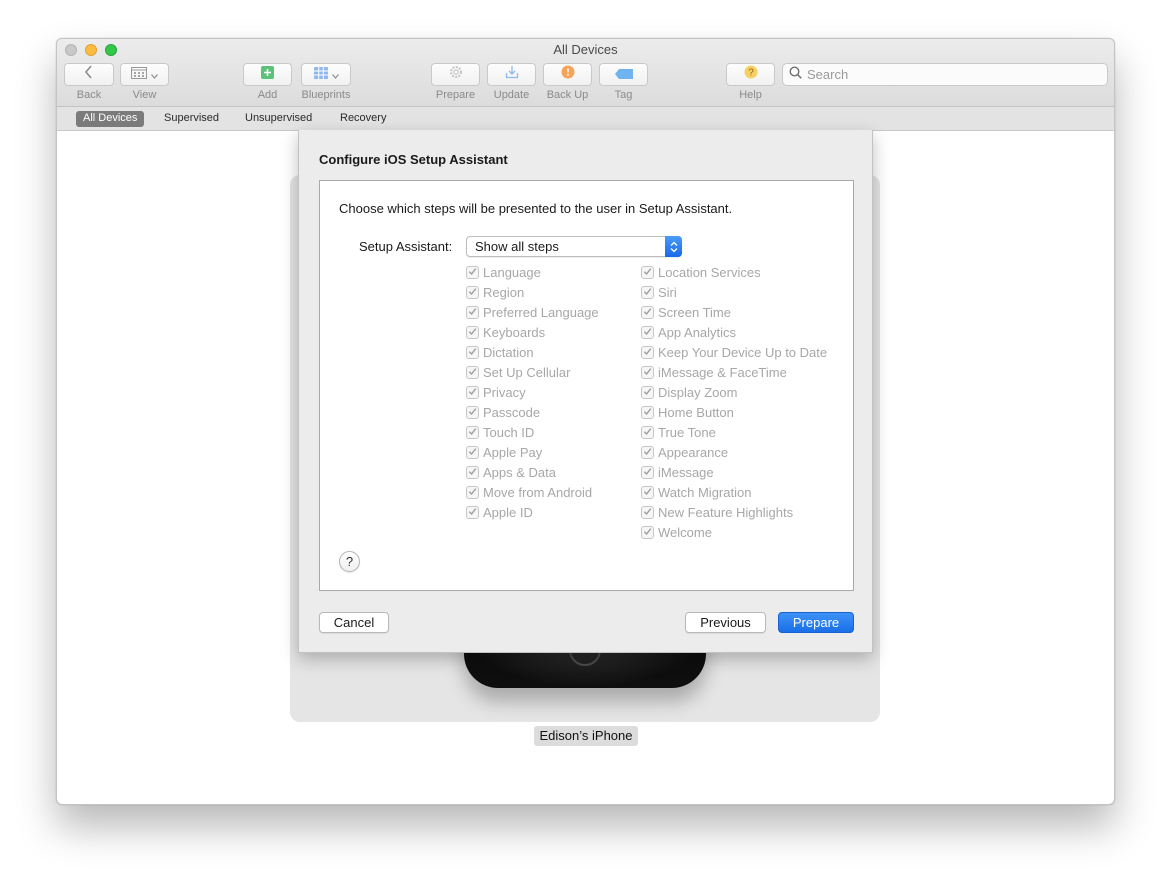  Describe the element at coordinates (586, 736) in the screenshot. I see `device-name-label: Edison’s iPhone` at that location.